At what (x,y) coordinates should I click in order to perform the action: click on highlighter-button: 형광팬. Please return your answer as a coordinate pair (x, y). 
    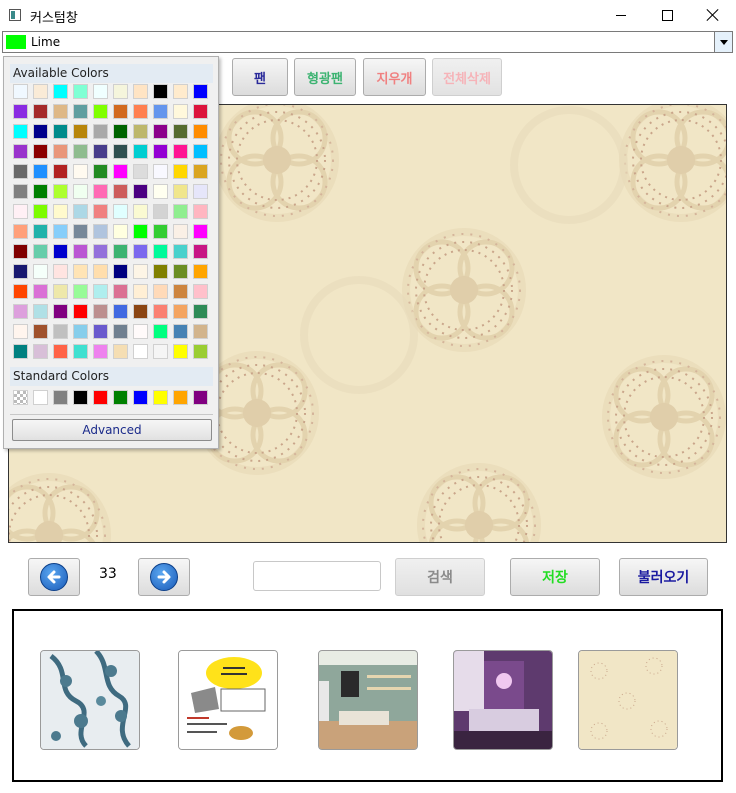
    Looking at the image, I should click on (325, 77).